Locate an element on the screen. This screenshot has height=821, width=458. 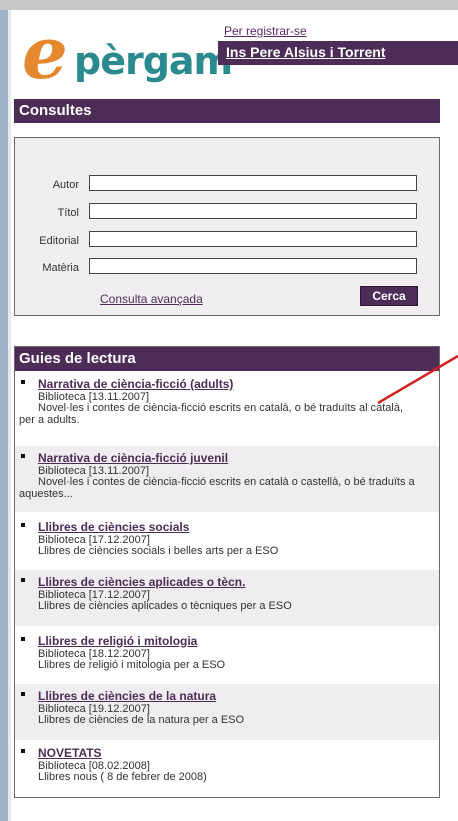
annotation-line is located at coordinates (417, 379).